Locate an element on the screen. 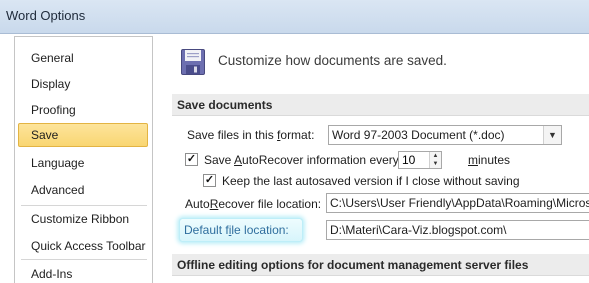 The image size is (589, 283). sidebar-item-advanced: Advanced is located at coordinates (83, 190).